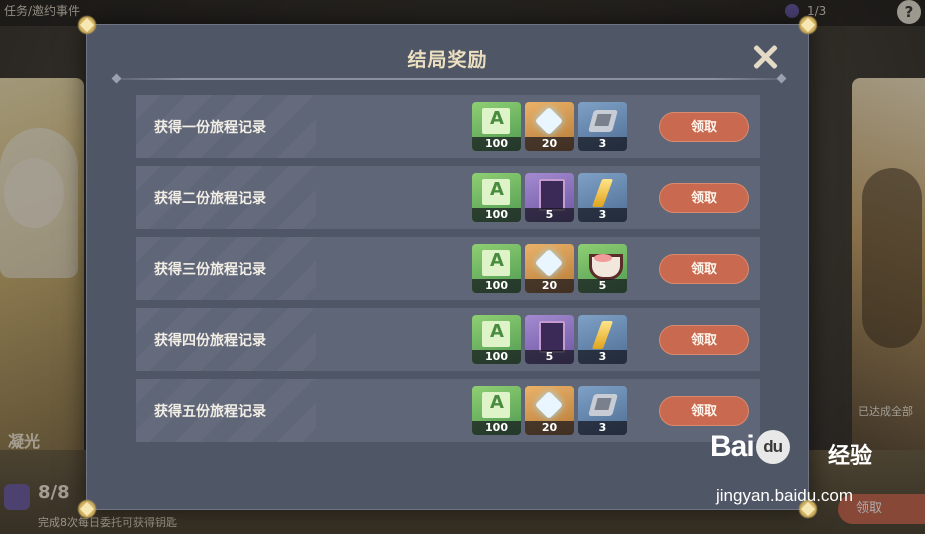 This screenshot has width=925, height=534. I want to click on reward-row-label: 获得四份旅程记录, so click(210, 341).